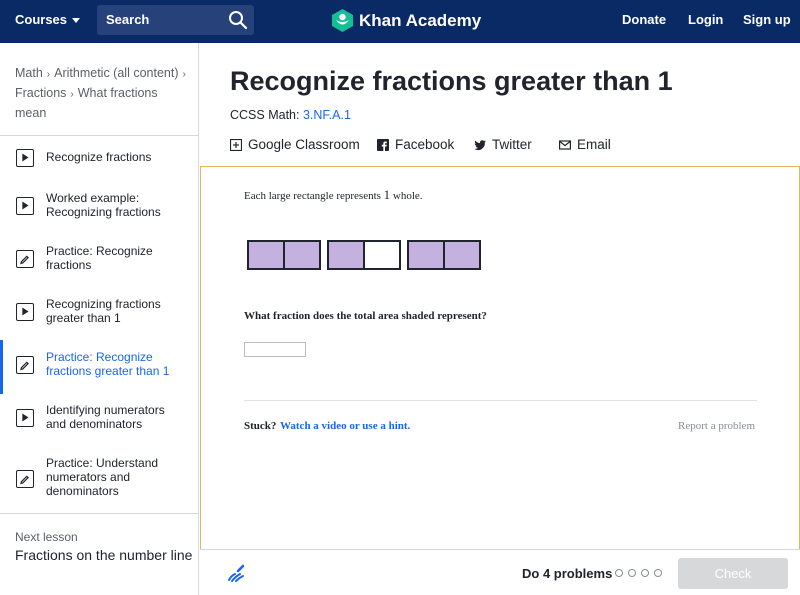 The height and width of the screenshot is (595, 800). Describe the element at coordinates (260, 426) in the screenshot. I see `stuck-label: Stuck?` at that location.